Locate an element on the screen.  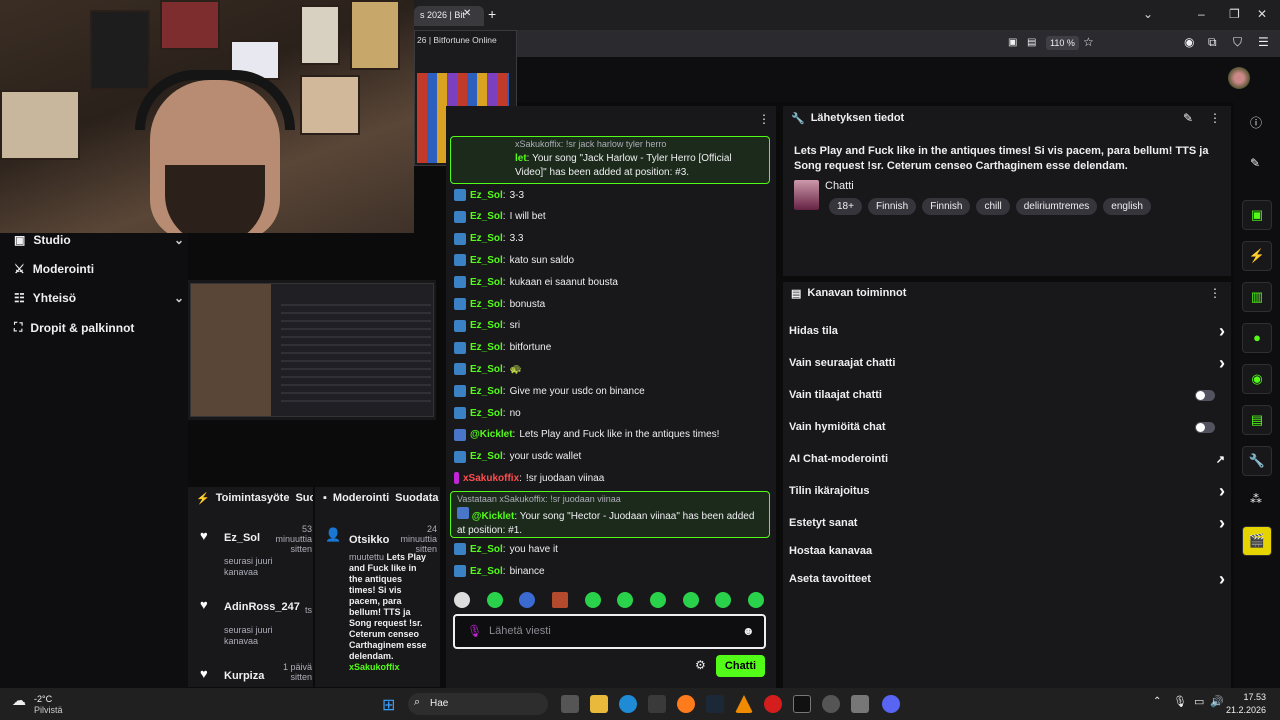
settings-gear-icon: ⚙ is located at coordinates (700, 665).